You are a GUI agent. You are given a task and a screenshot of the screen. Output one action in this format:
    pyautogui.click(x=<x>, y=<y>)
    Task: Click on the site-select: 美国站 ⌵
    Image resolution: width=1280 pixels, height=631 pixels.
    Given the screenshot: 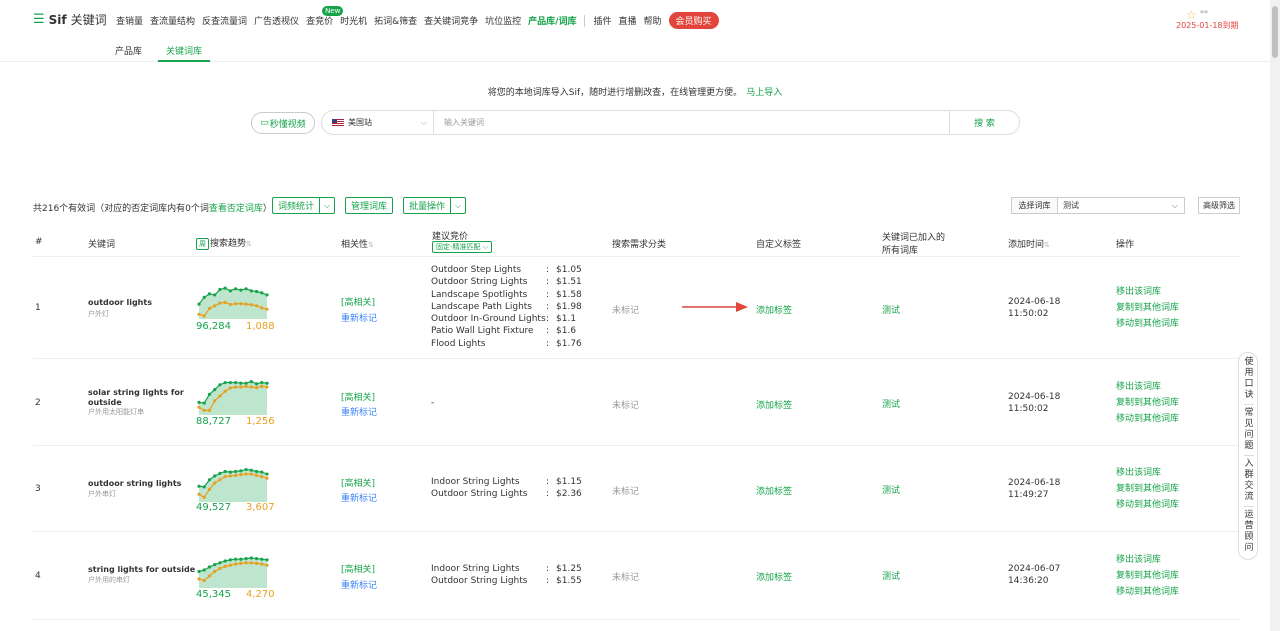 What is the action you would take?
    pyautogui.click(x=378, y=122)
    